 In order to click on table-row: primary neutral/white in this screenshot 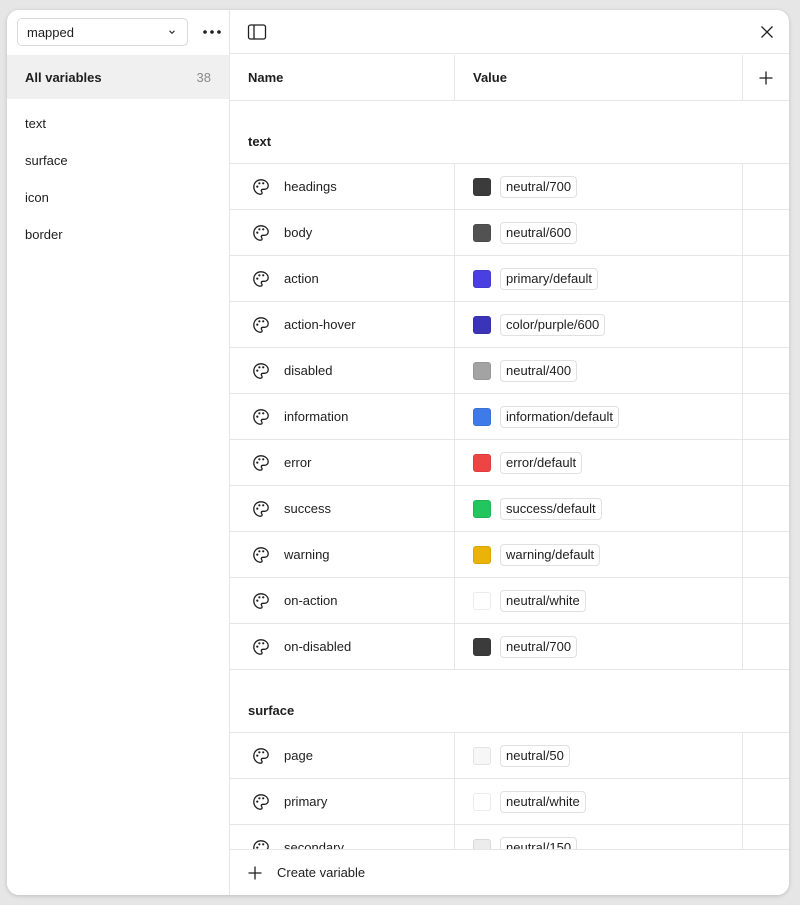, I will do `click(509, 802)`.